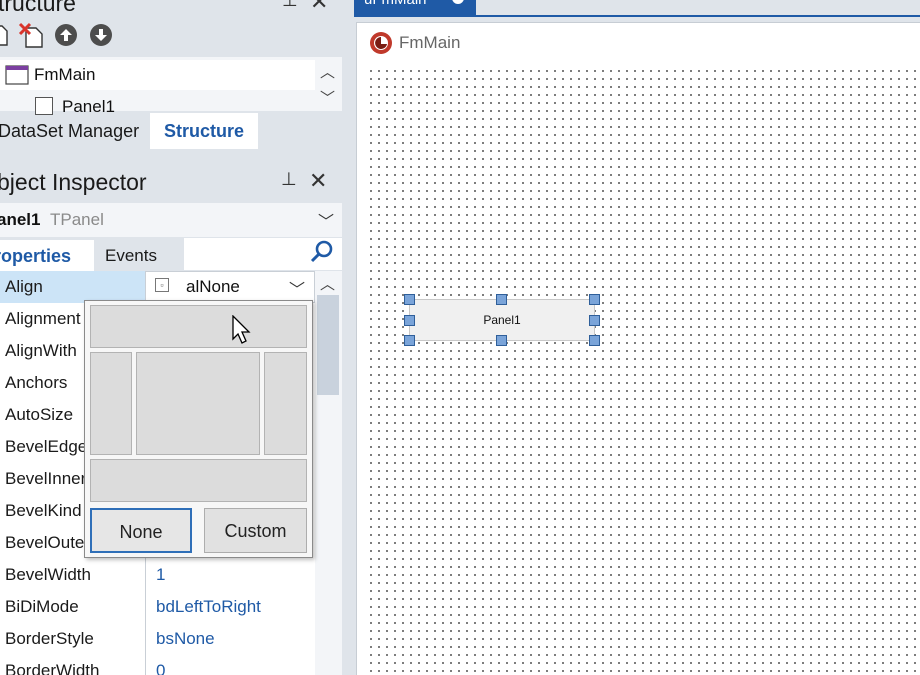 This screenshot has height=675, width=920. Describe the element at coordinates (46, 446) in the screenshot. I see `property-name: BevelEdge` at that location.